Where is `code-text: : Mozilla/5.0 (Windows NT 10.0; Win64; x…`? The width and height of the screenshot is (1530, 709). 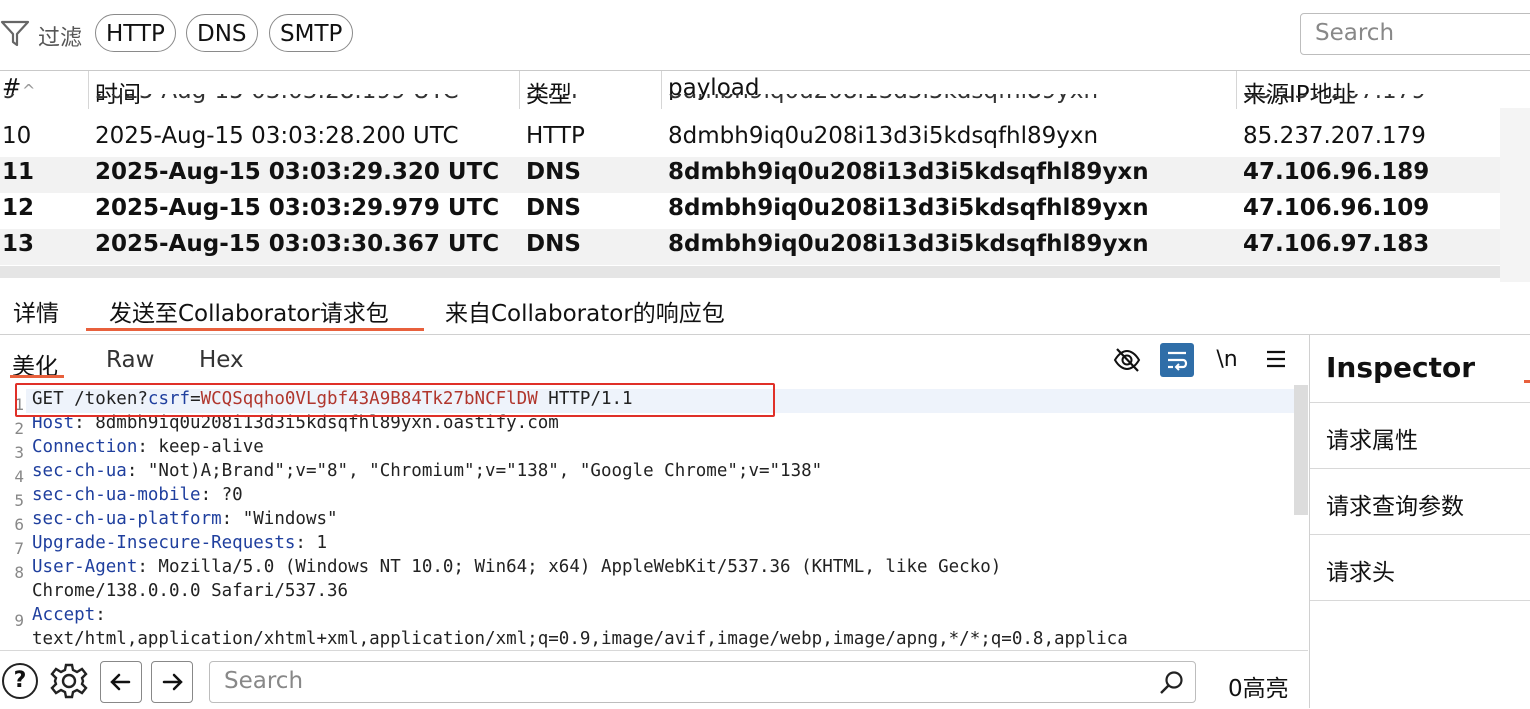 code-text: : Mozilla/5.0 (Windows NT 10.0; Win64; x… is located at coordinates (569, 567).